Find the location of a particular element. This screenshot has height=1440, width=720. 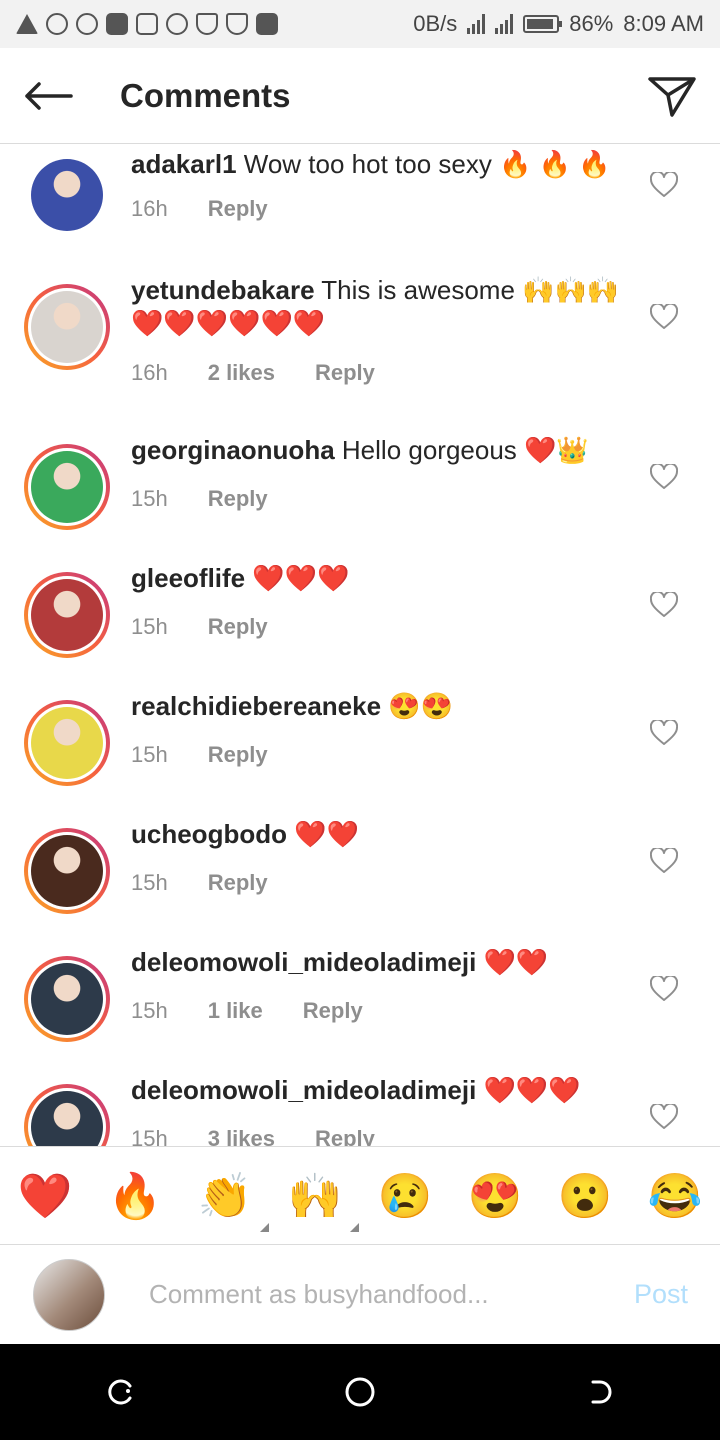

comment-meta: 15h 1 like Reply is located at coordinates (247, 1011).